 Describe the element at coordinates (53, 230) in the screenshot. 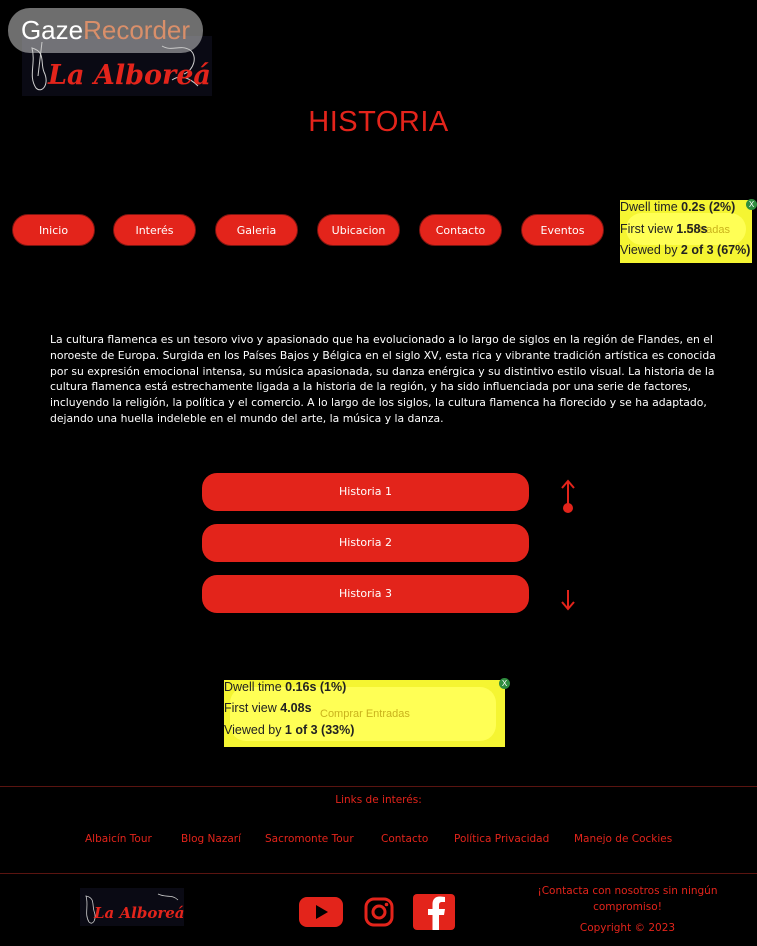

I see `nav-inicio-button: Inicio` at that location.